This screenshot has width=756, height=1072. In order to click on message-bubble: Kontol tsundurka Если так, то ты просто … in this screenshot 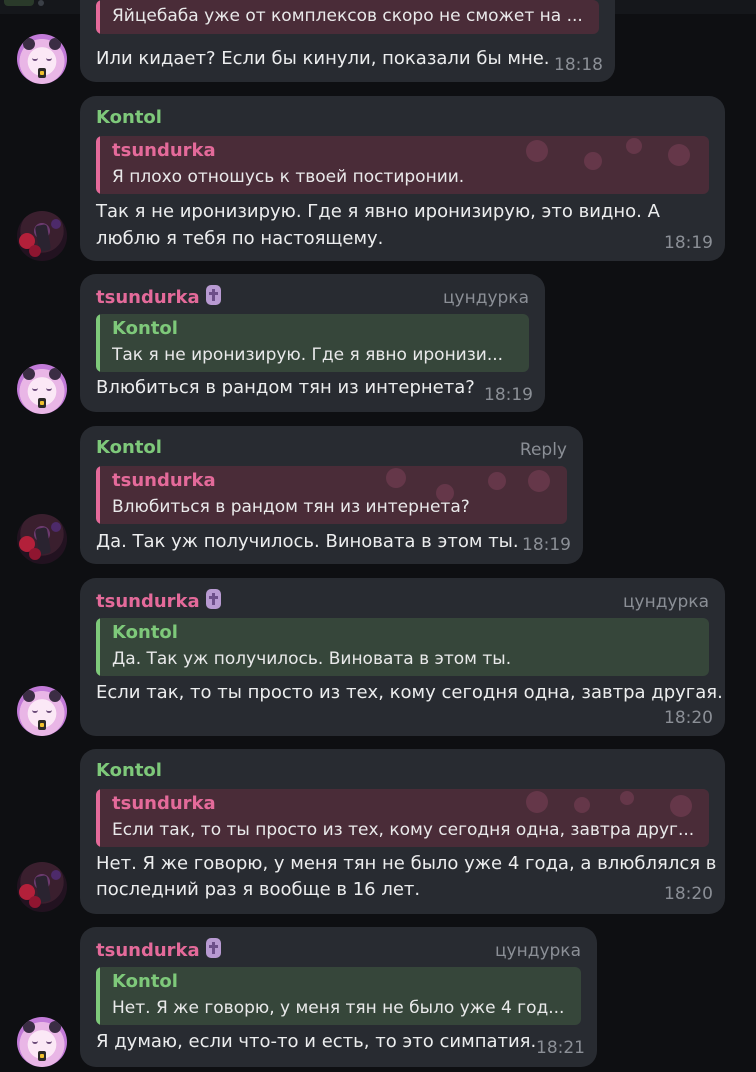, I will do `click(402, 831)`.